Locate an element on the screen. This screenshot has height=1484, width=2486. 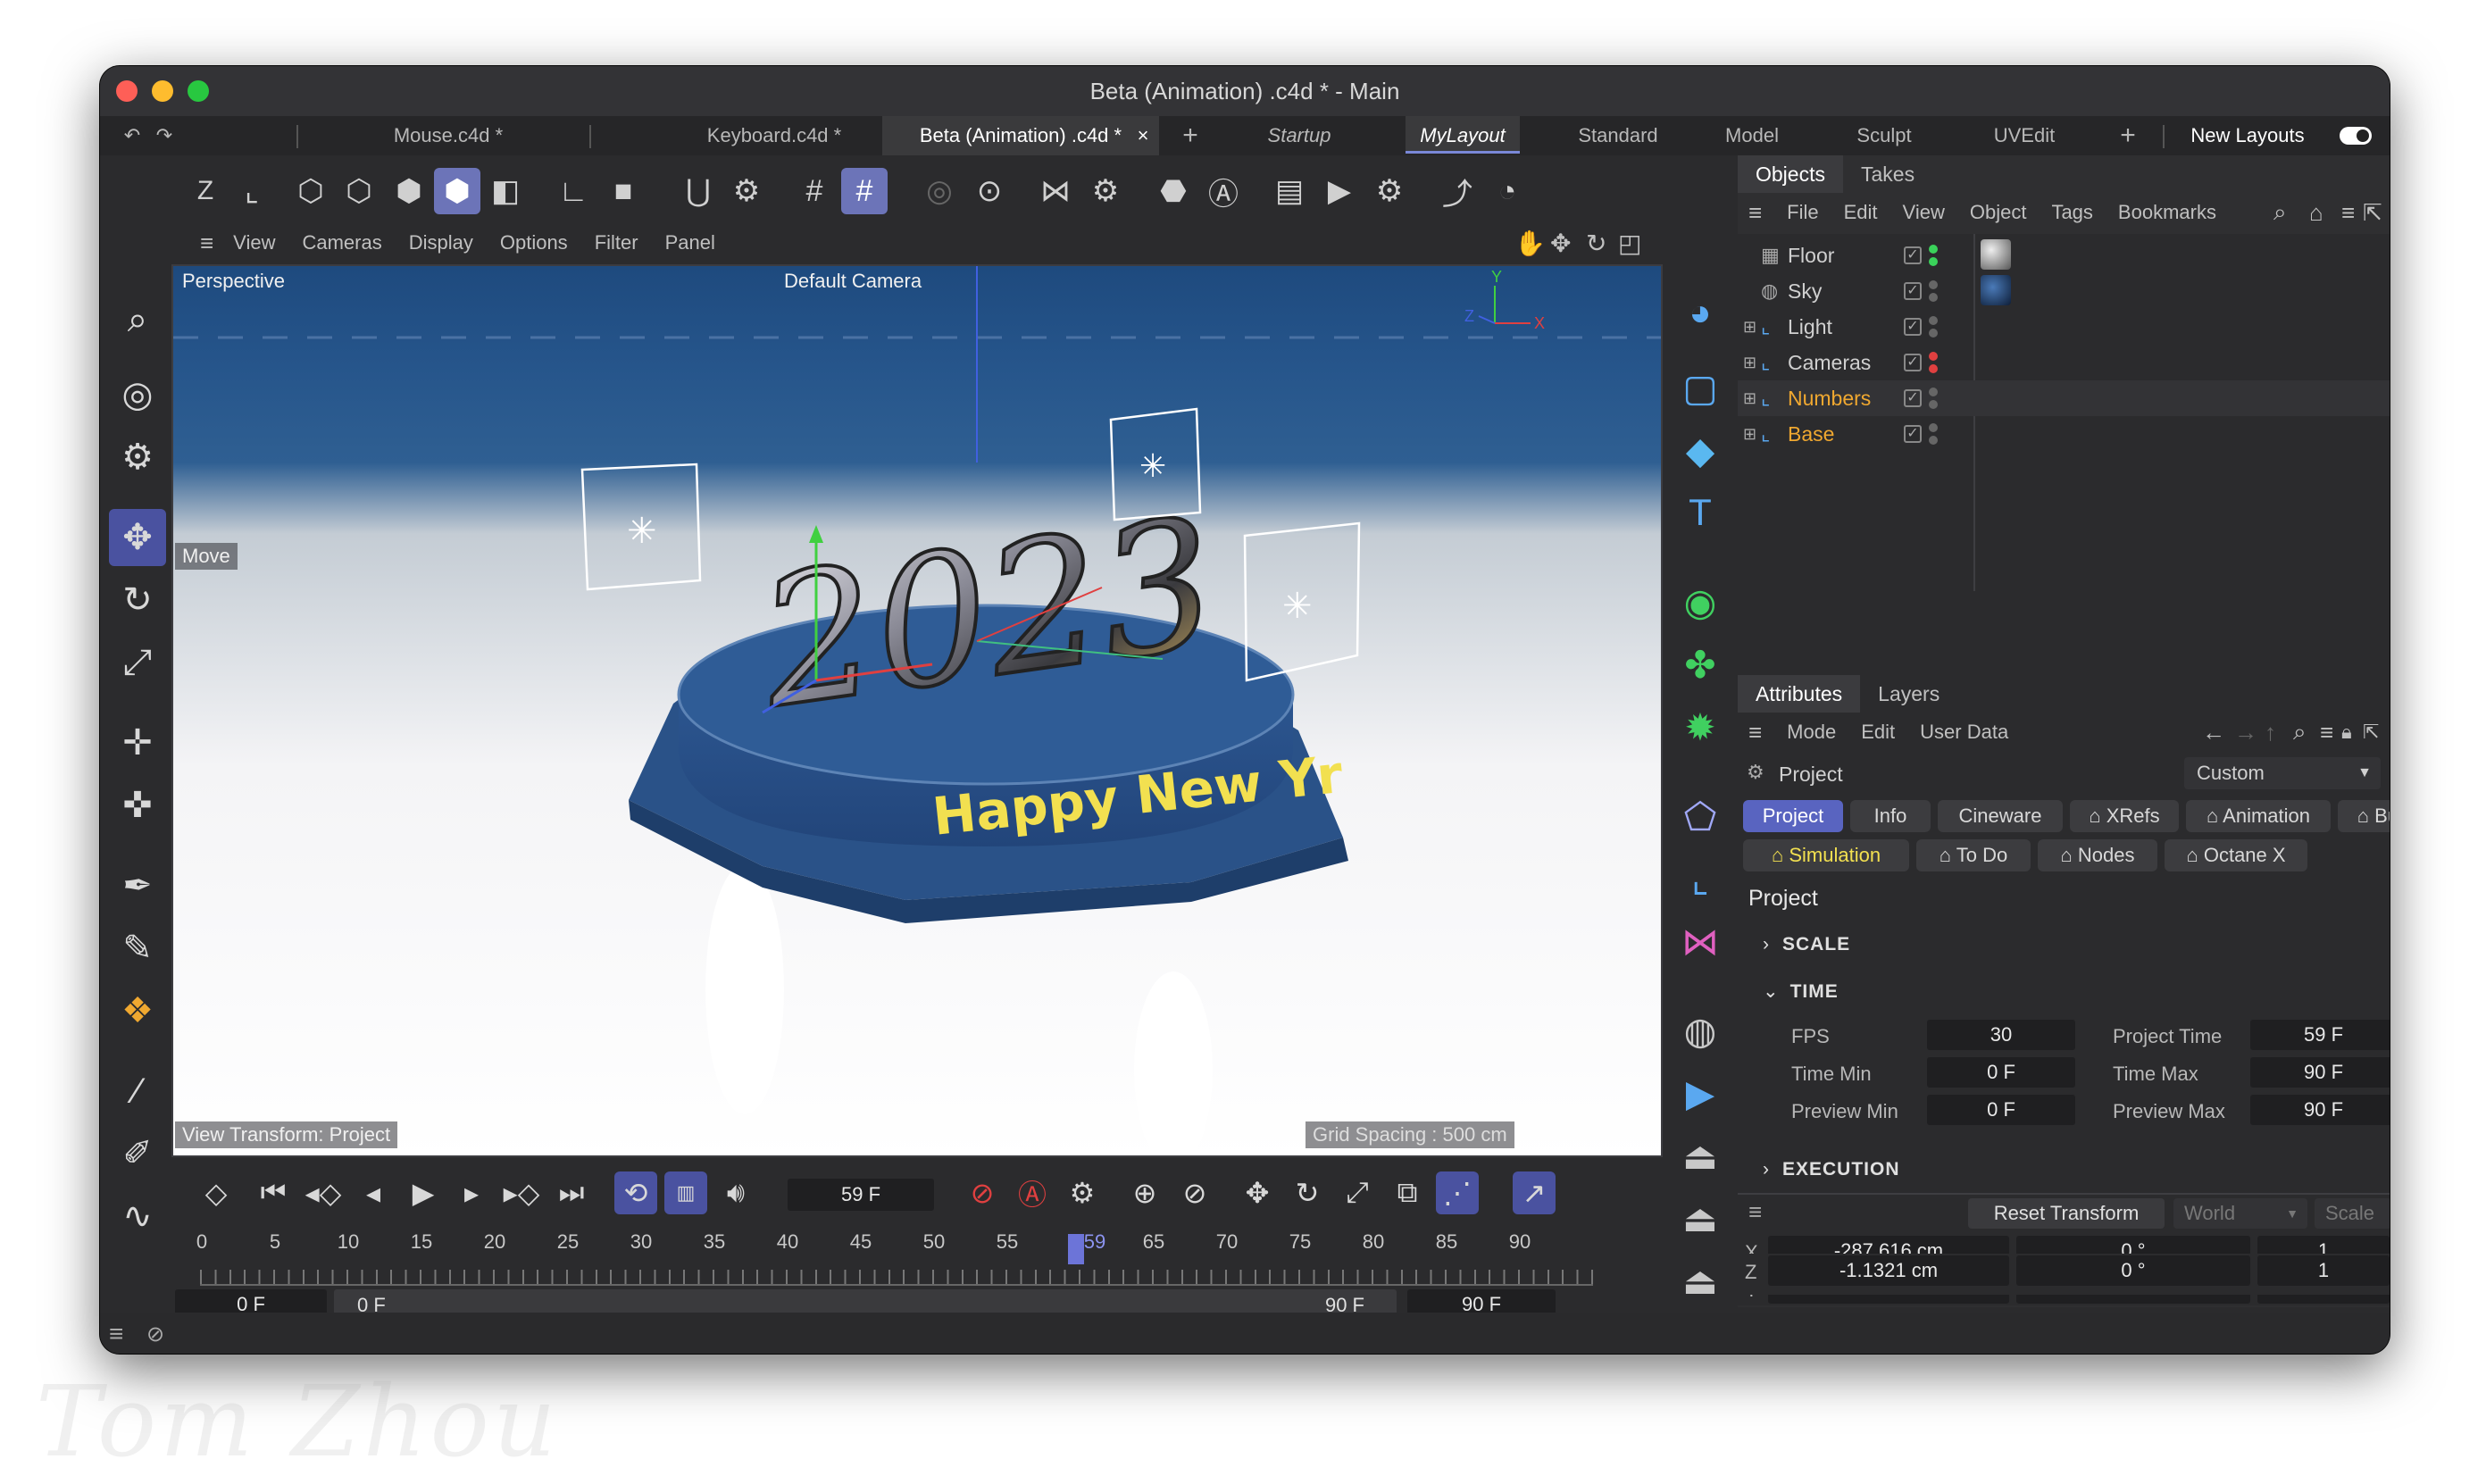
fps-field: 30 is located at coordinates (2001, 1035).